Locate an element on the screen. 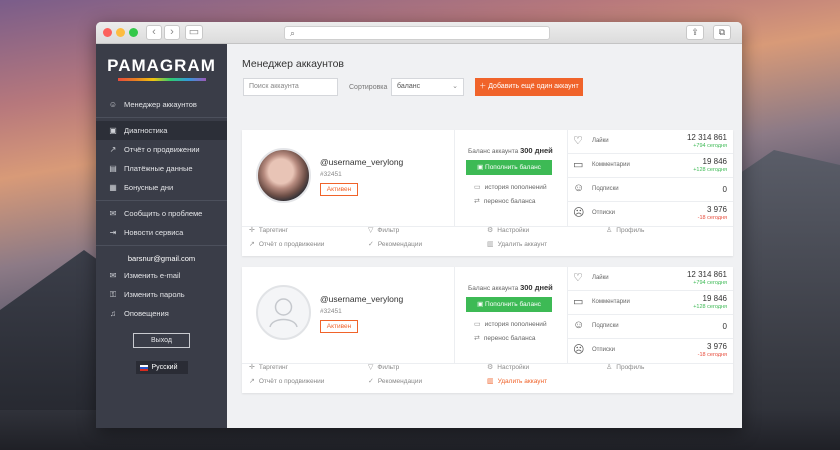 This screenshot has height=450, width=840. heart-icon: ♡ is located at coordinates (578, 141).